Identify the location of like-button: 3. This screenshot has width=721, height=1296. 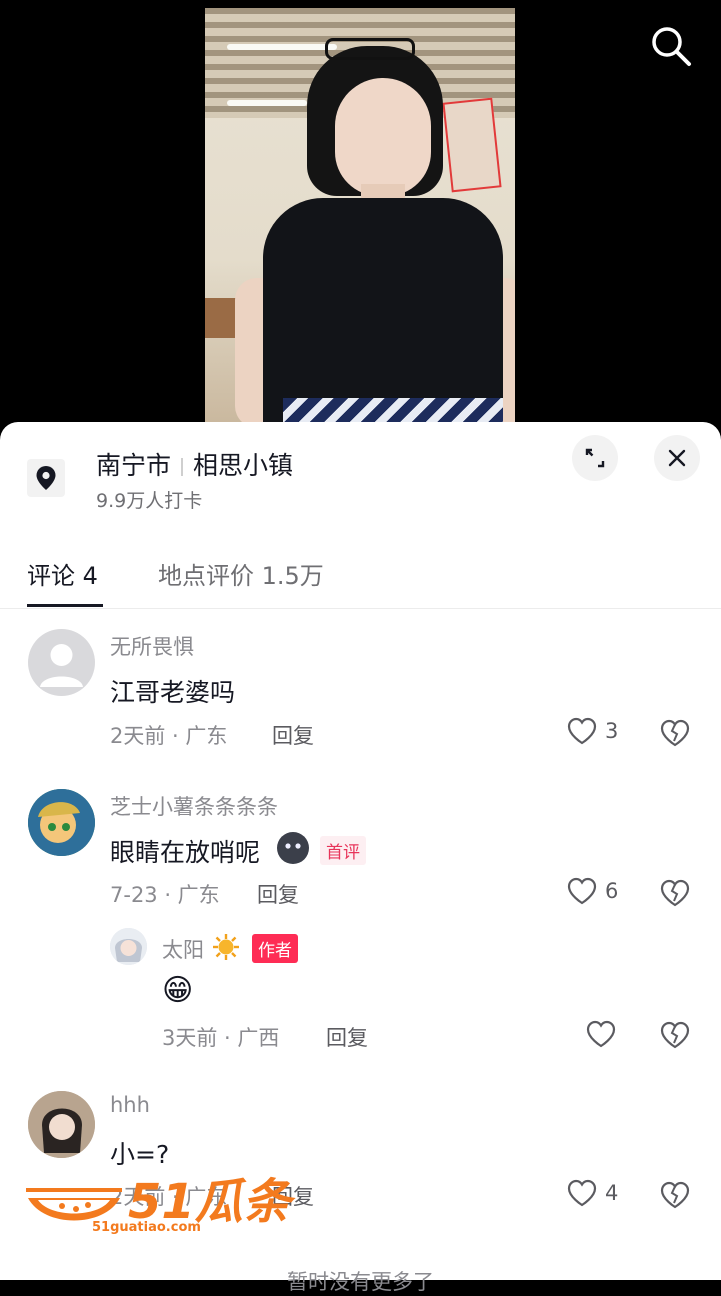
(592, 731).